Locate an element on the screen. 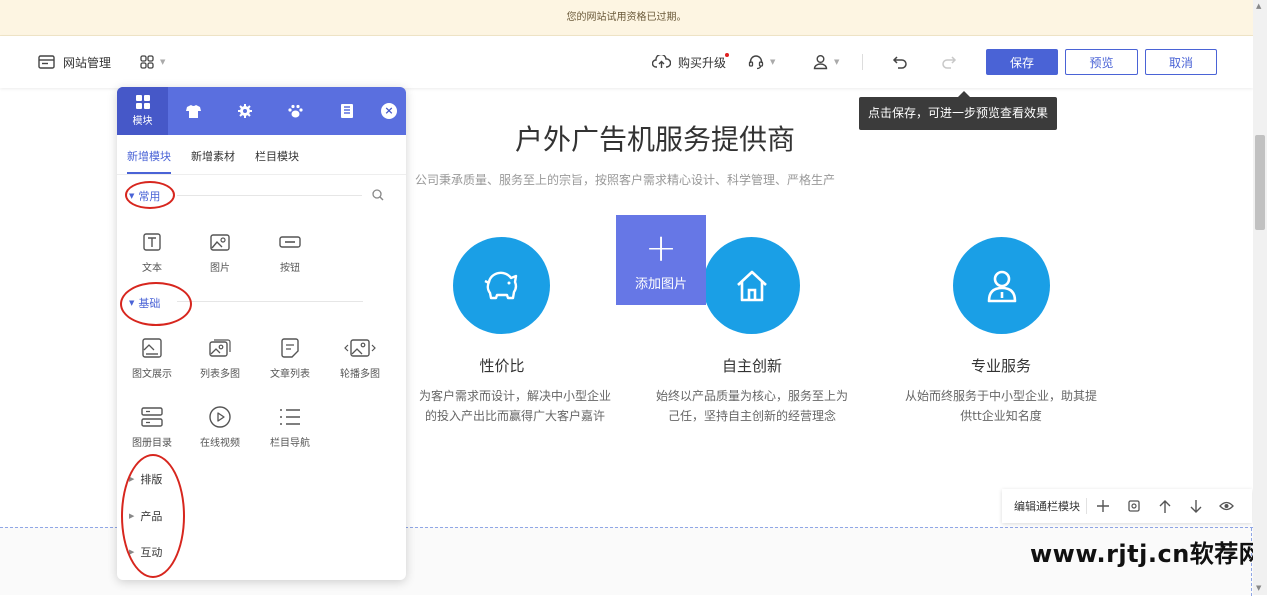 The image size is (1267, 596). scrollbar-thumb is located at coordinates (1260, 182).